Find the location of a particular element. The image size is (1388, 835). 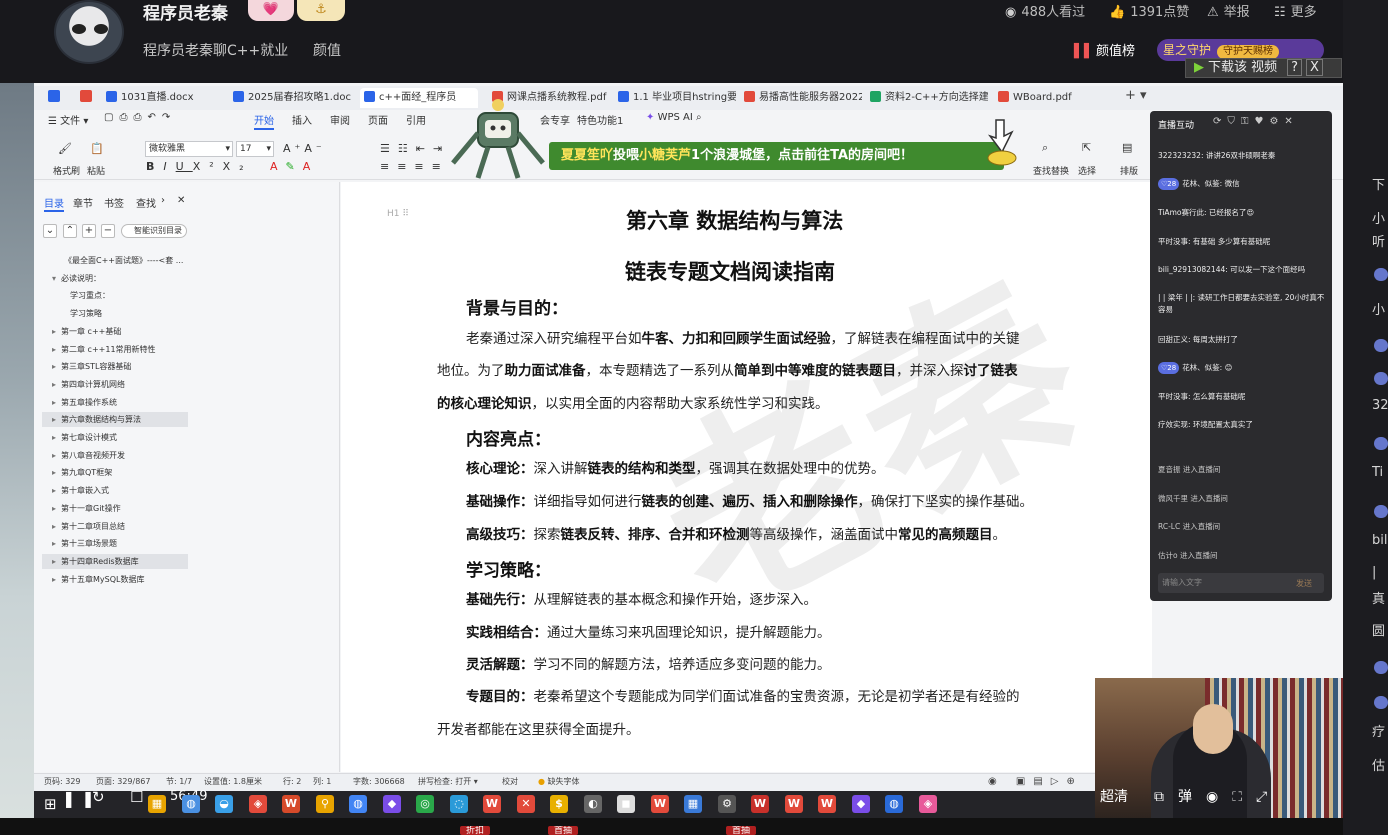

taskbar-app-icon: ⚙ is located at coordinates (727, 804).